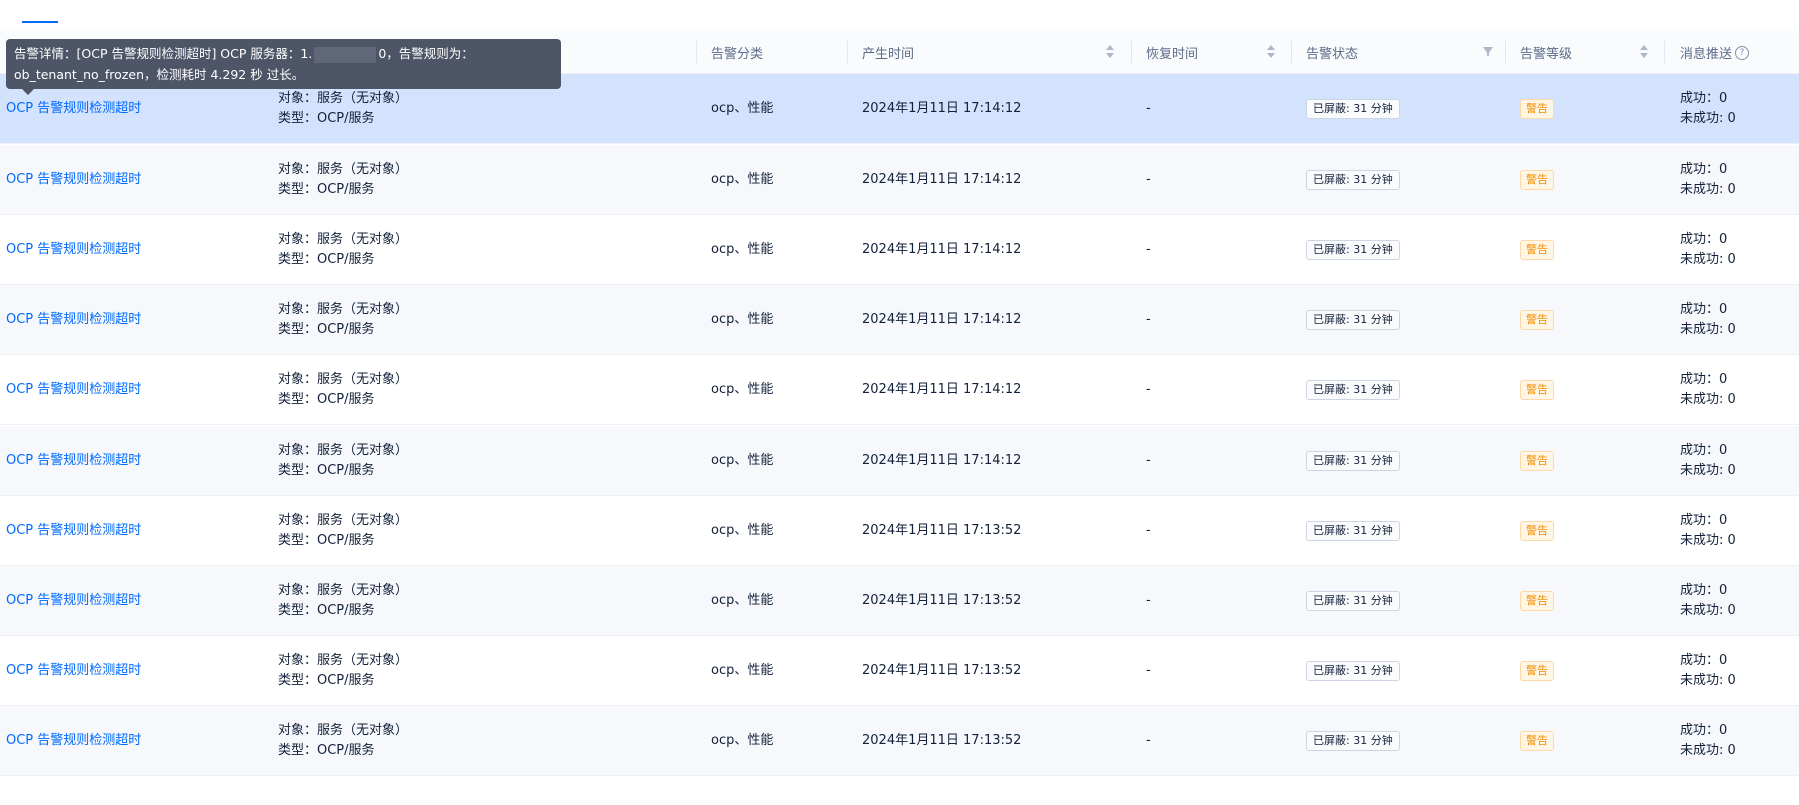 This screenshot has height=805, width=1799. I want to click on active-tab-indicator, so click(40, 22).